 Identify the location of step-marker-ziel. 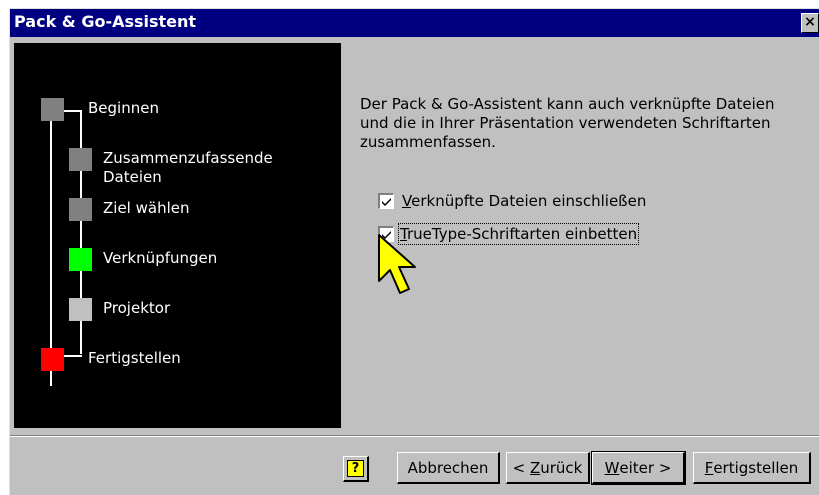
(80, 209).